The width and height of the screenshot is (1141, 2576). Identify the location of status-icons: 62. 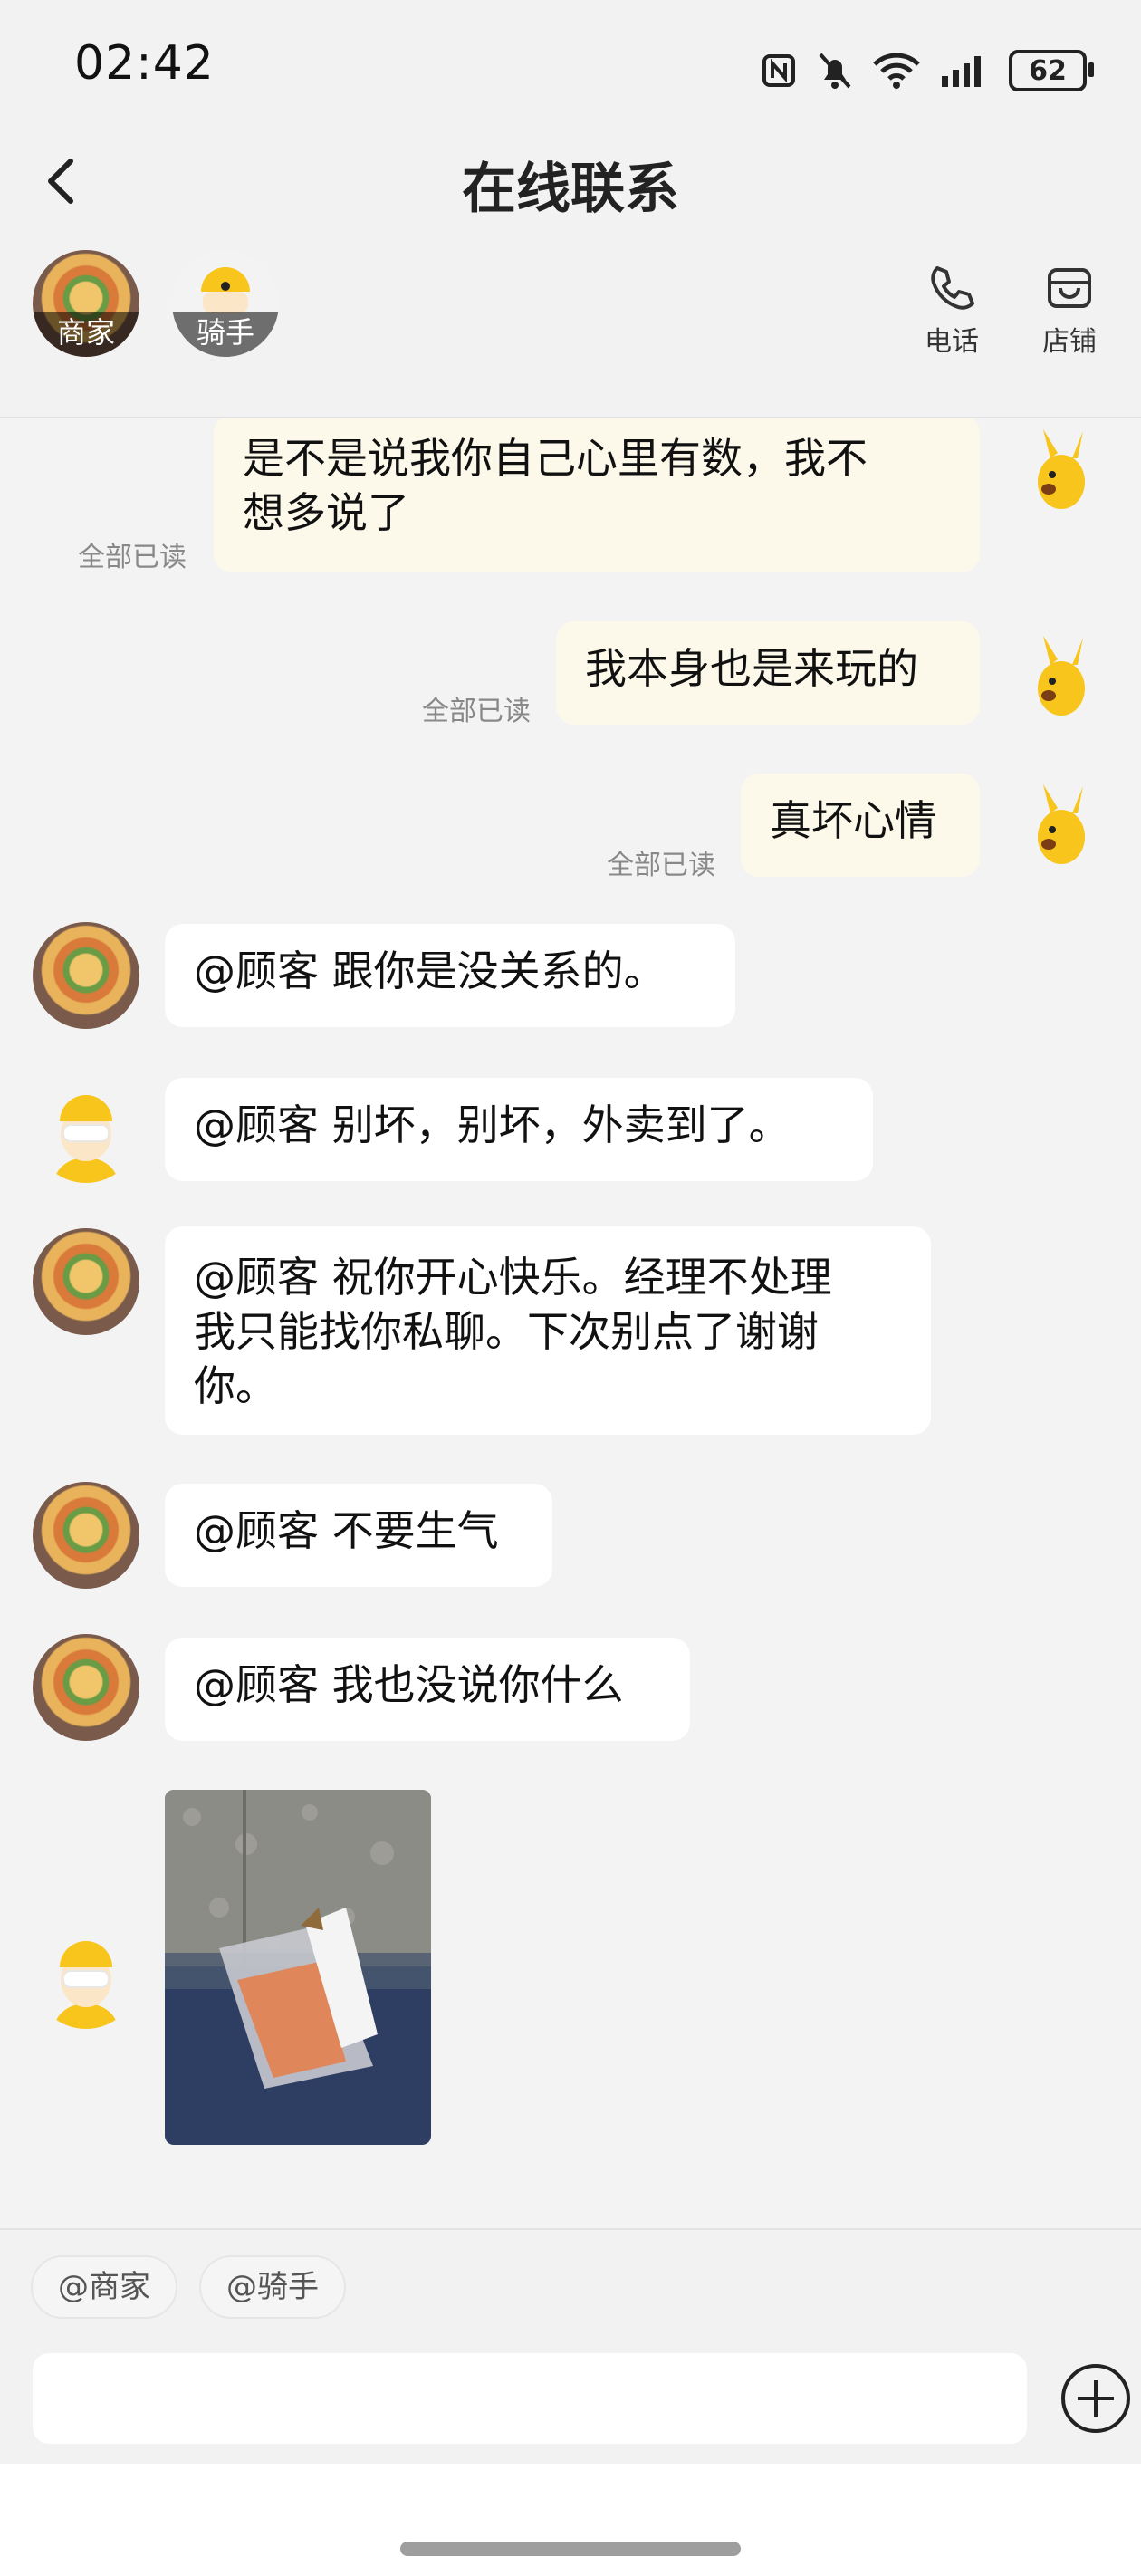
(928, 70).